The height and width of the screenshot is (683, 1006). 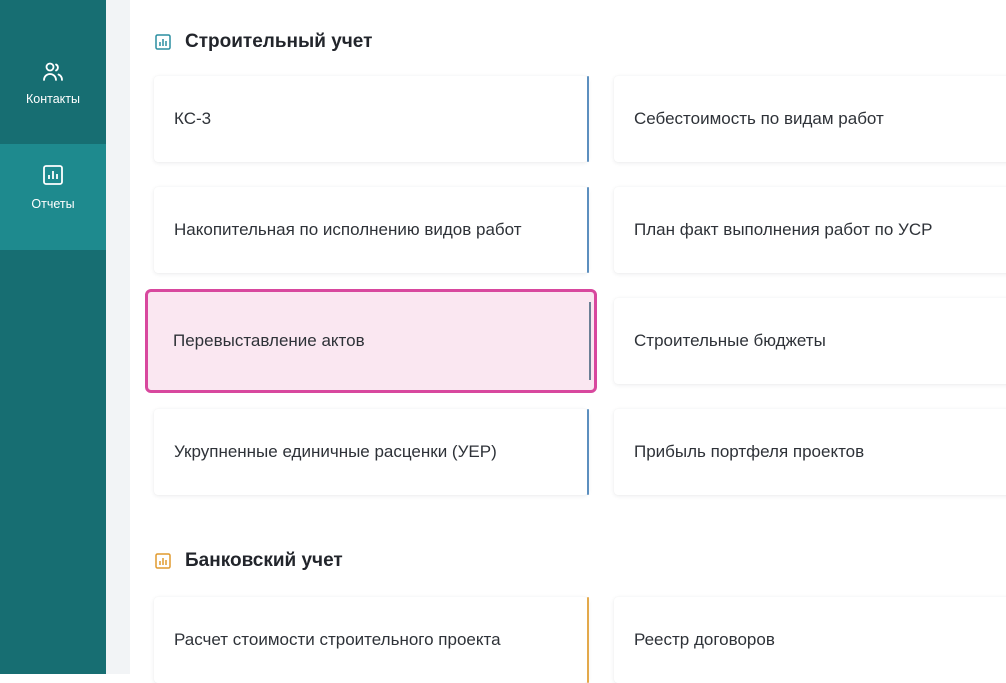 I want to click on report-card-plan-fact-usr: План факт выполнения работ по УСР, so click(x=810, y=230).